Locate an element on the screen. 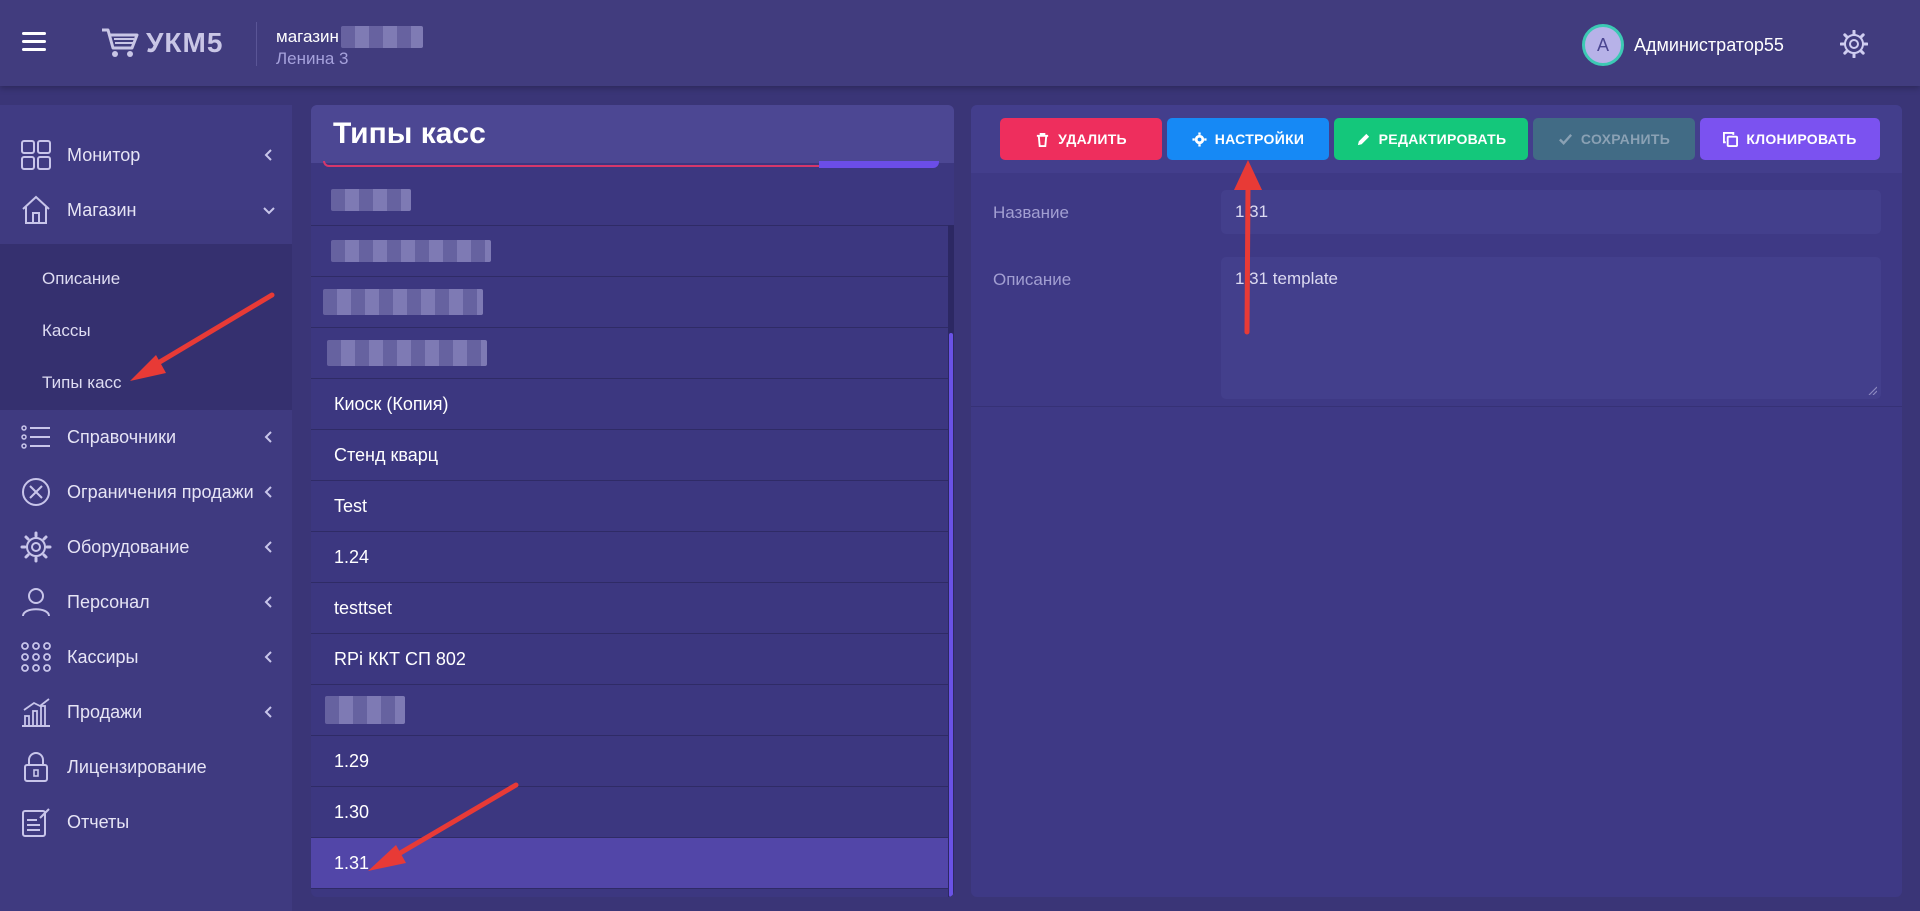  list-item-selected: 1.31 is located at coordinates (629, 863).